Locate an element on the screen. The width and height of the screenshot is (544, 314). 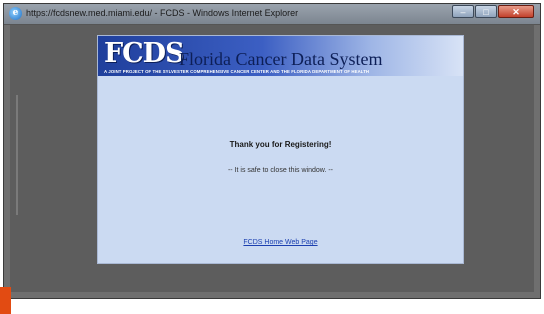
fcds-home-link: FCDS Home Web Page is located at coordinates (280, 242).